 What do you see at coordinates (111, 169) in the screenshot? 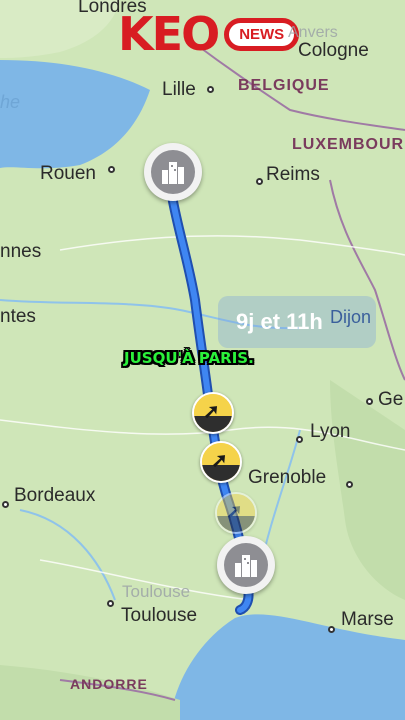
I see `city-dot-rouen` at bounding box center [111, 169].